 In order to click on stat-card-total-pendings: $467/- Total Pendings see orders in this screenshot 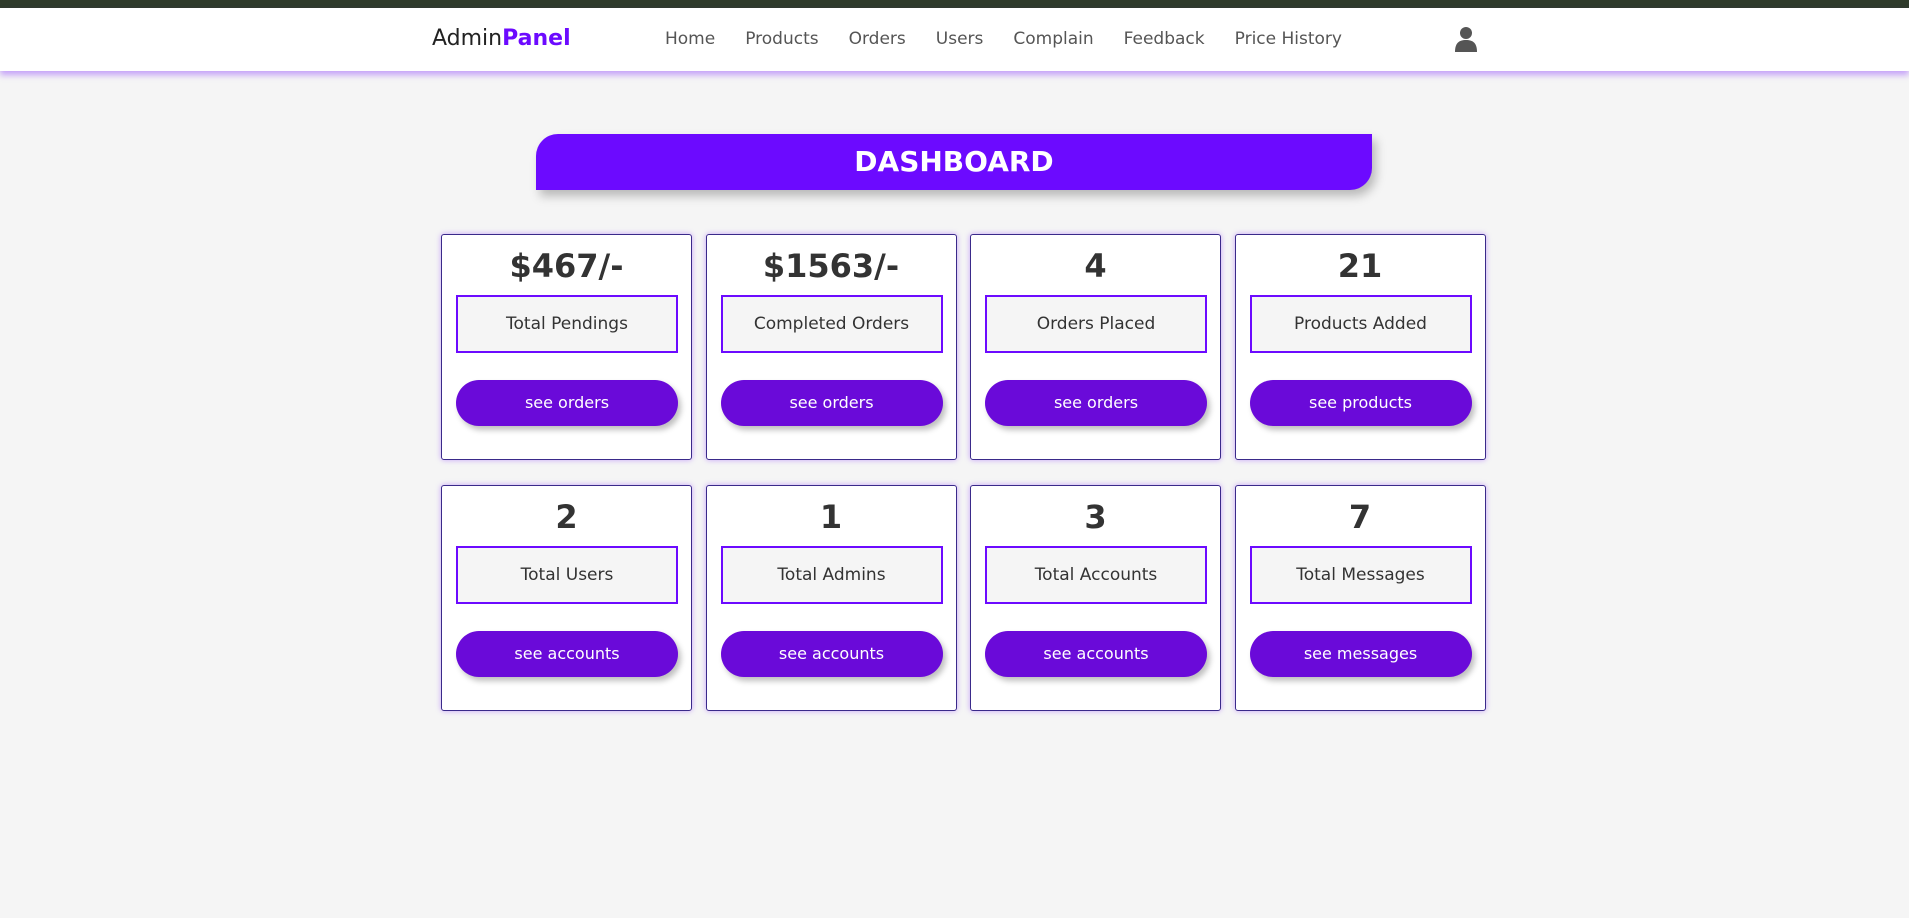, I will do `click(566, 347)`.